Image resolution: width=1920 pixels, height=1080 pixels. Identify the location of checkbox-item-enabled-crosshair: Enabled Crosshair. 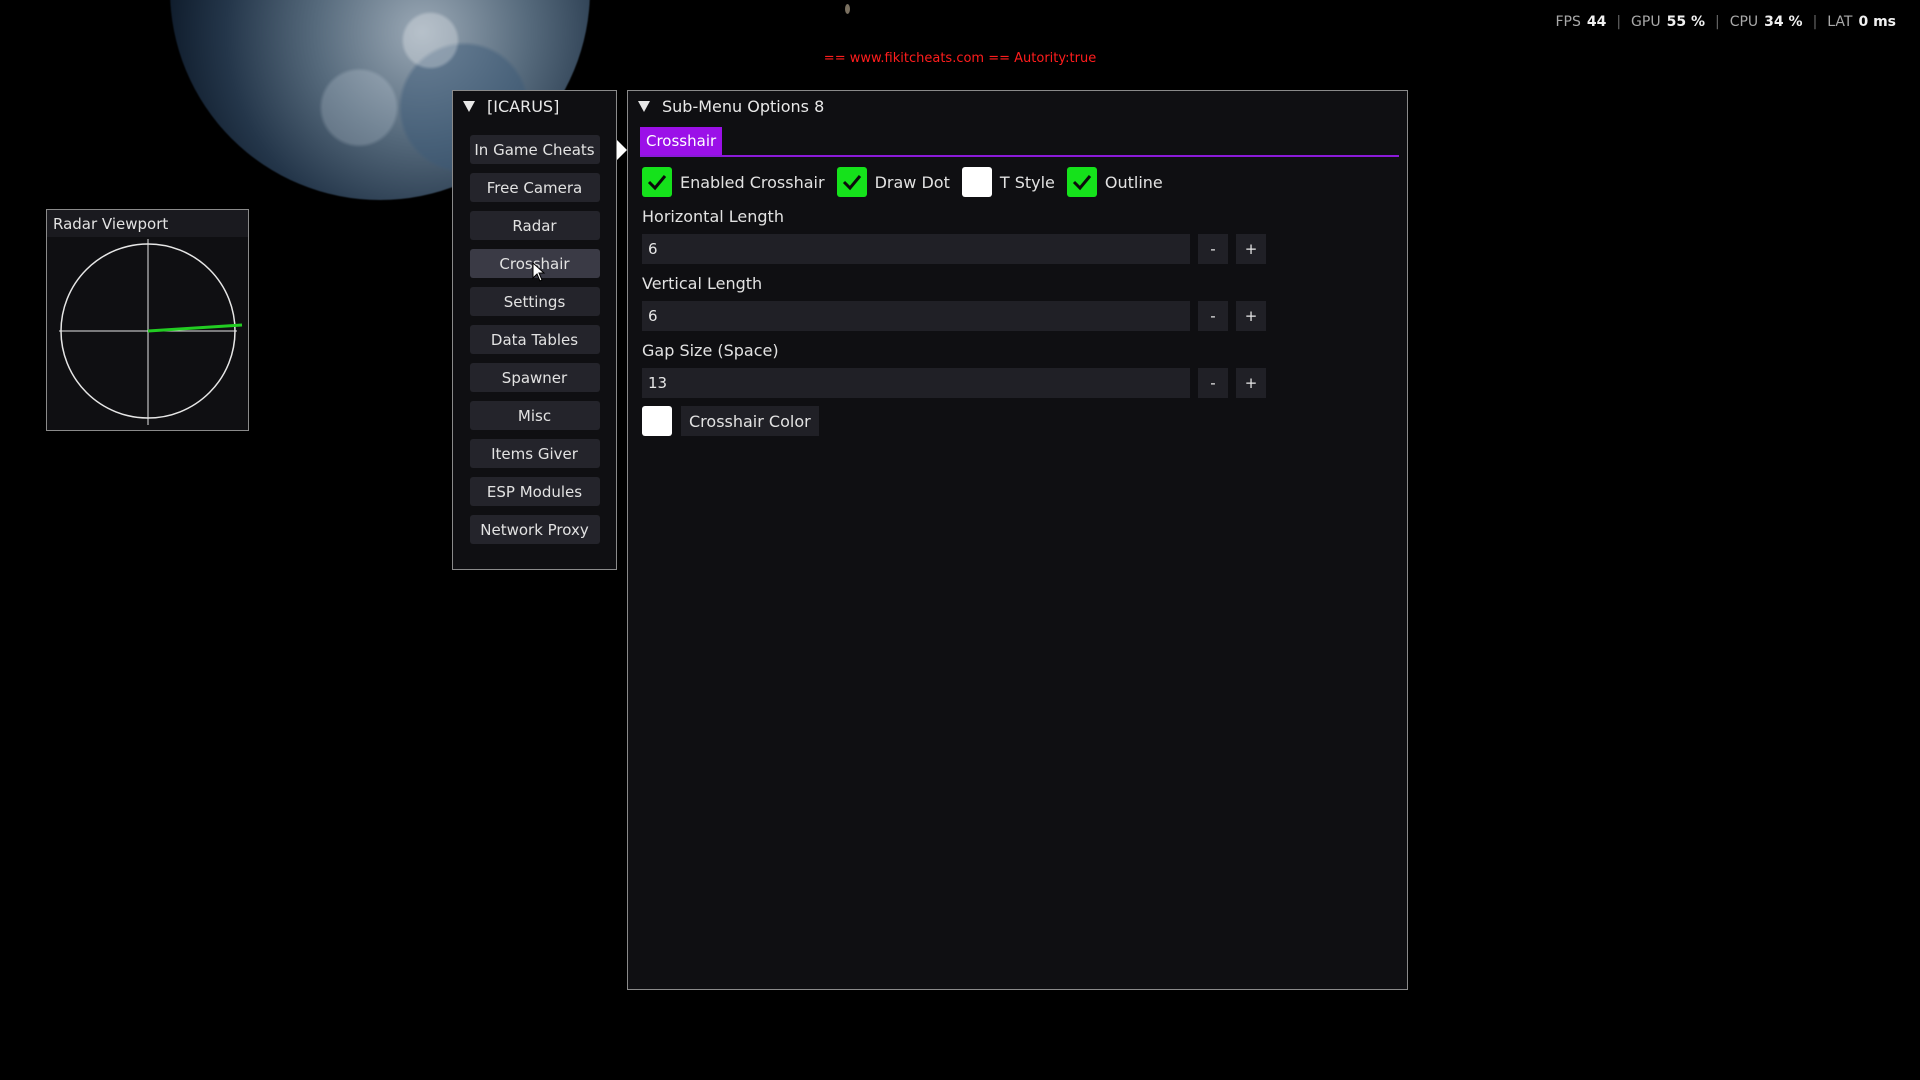
(733, 182).